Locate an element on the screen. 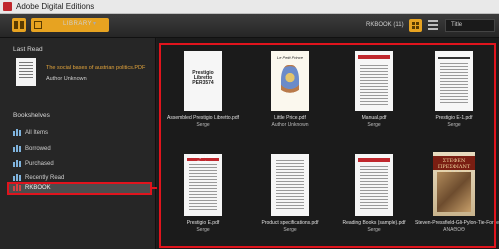 The image size is (499, 249). sidebar-item-label: Borrowed is located at coordinates (38, 149).